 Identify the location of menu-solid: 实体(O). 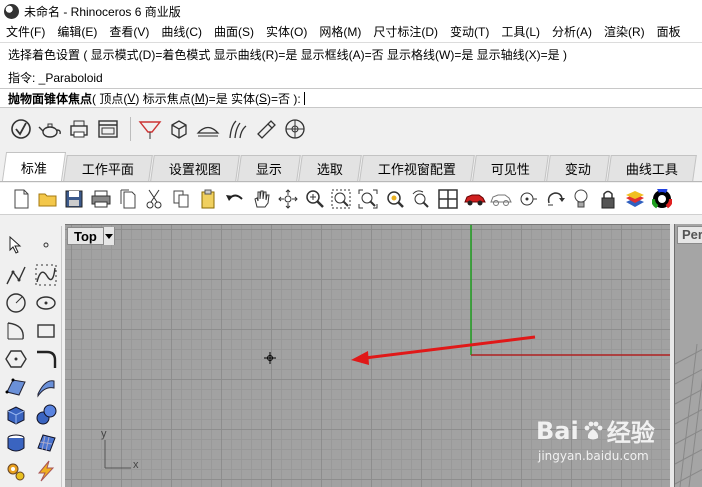
(286, 32).